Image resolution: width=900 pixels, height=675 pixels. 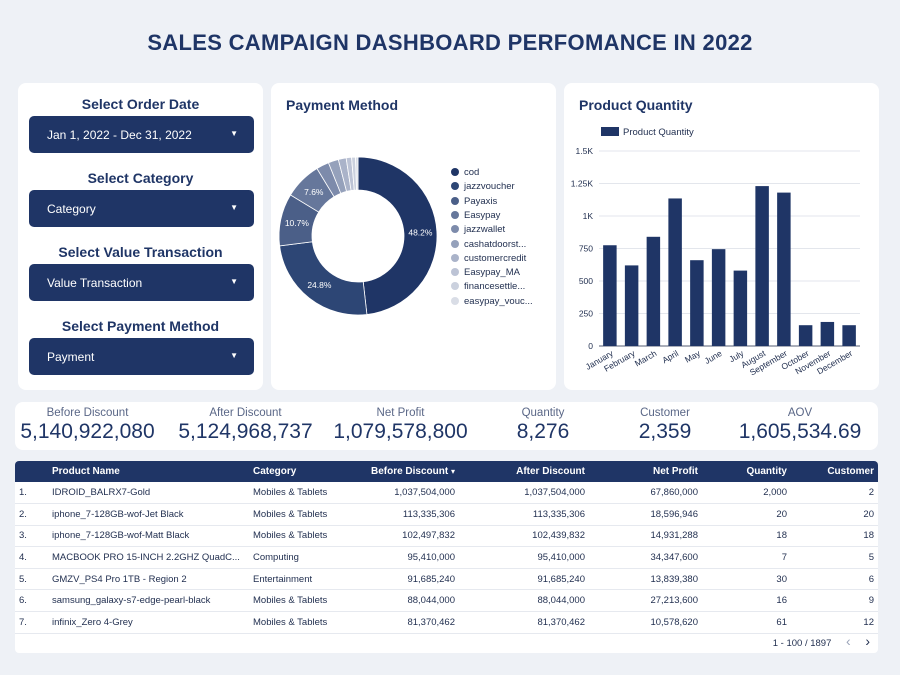 I want to click on bar-september, so click(x=784, y=269).